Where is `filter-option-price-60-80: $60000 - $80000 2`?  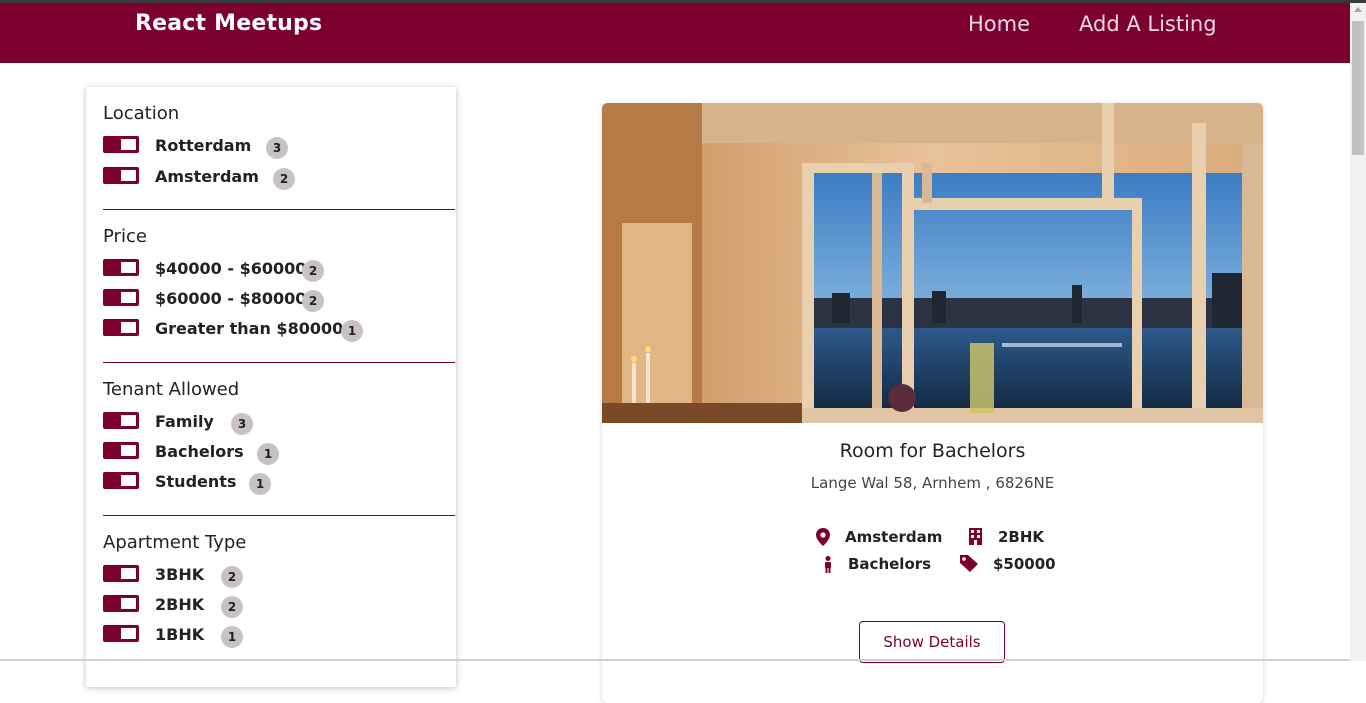 filter-option-price-60-80: $60000 - $80000 2 is located at coordinates (279, 303).